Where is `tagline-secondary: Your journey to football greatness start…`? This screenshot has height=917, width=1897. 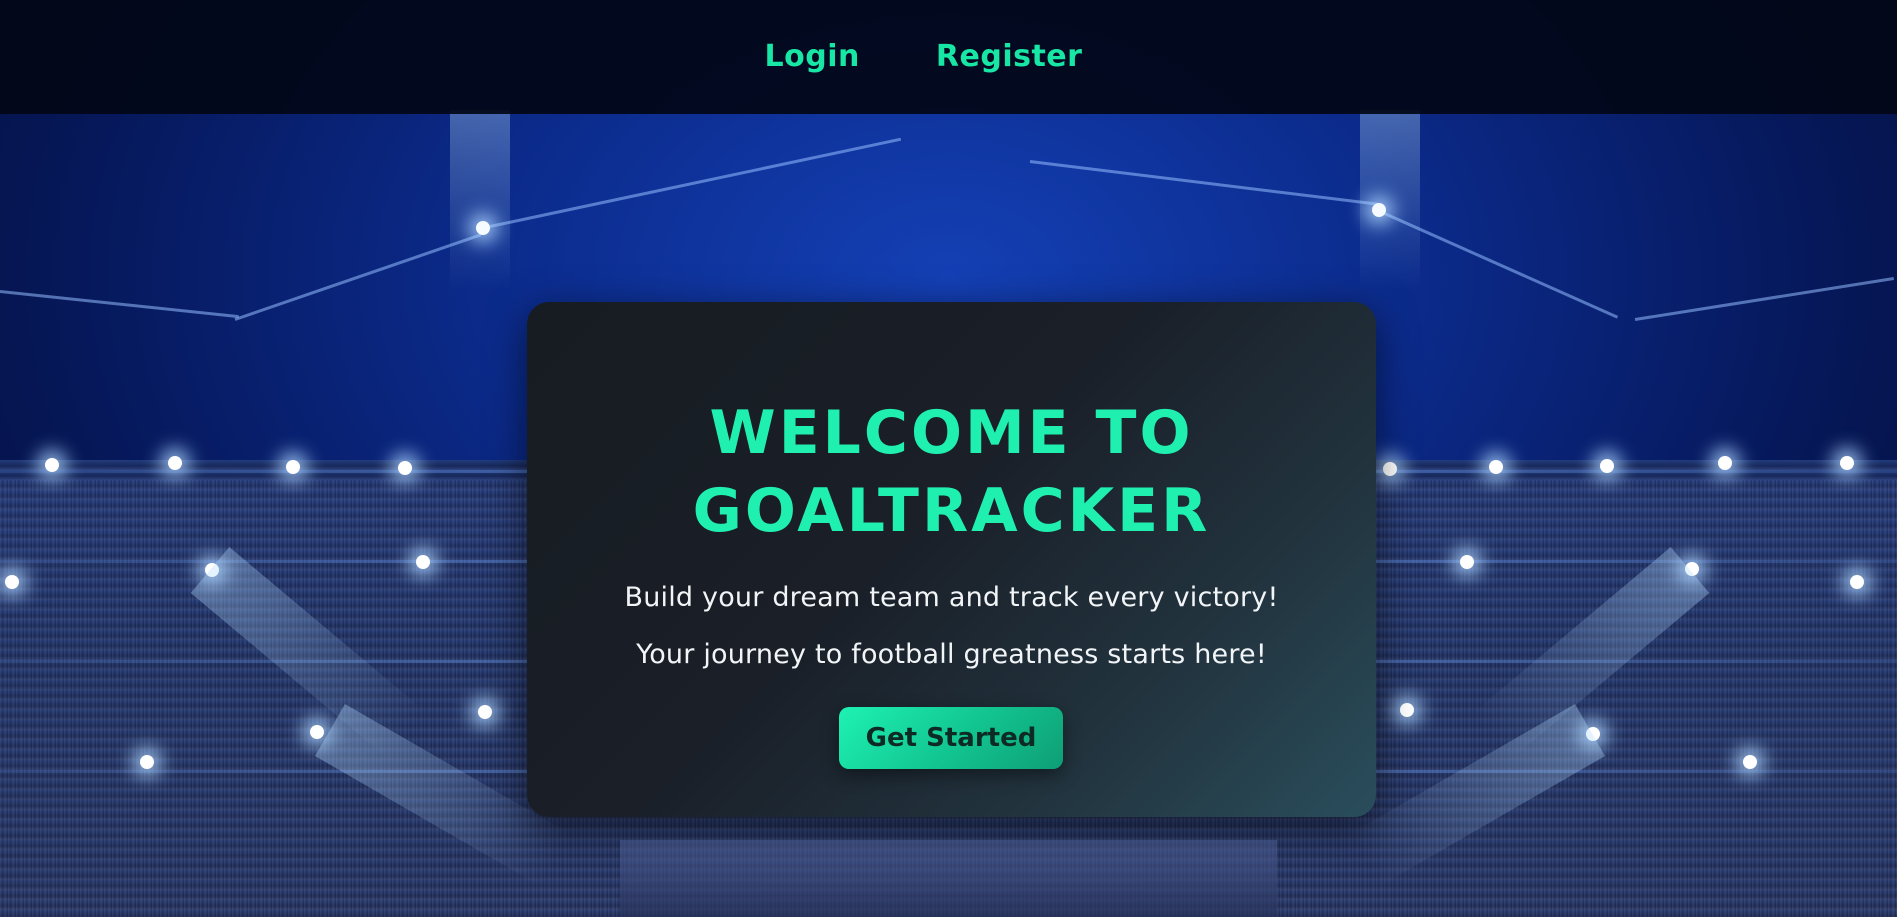 tagline-secondary: Your journey to football greatness start… is located at coordinates (951, 654).